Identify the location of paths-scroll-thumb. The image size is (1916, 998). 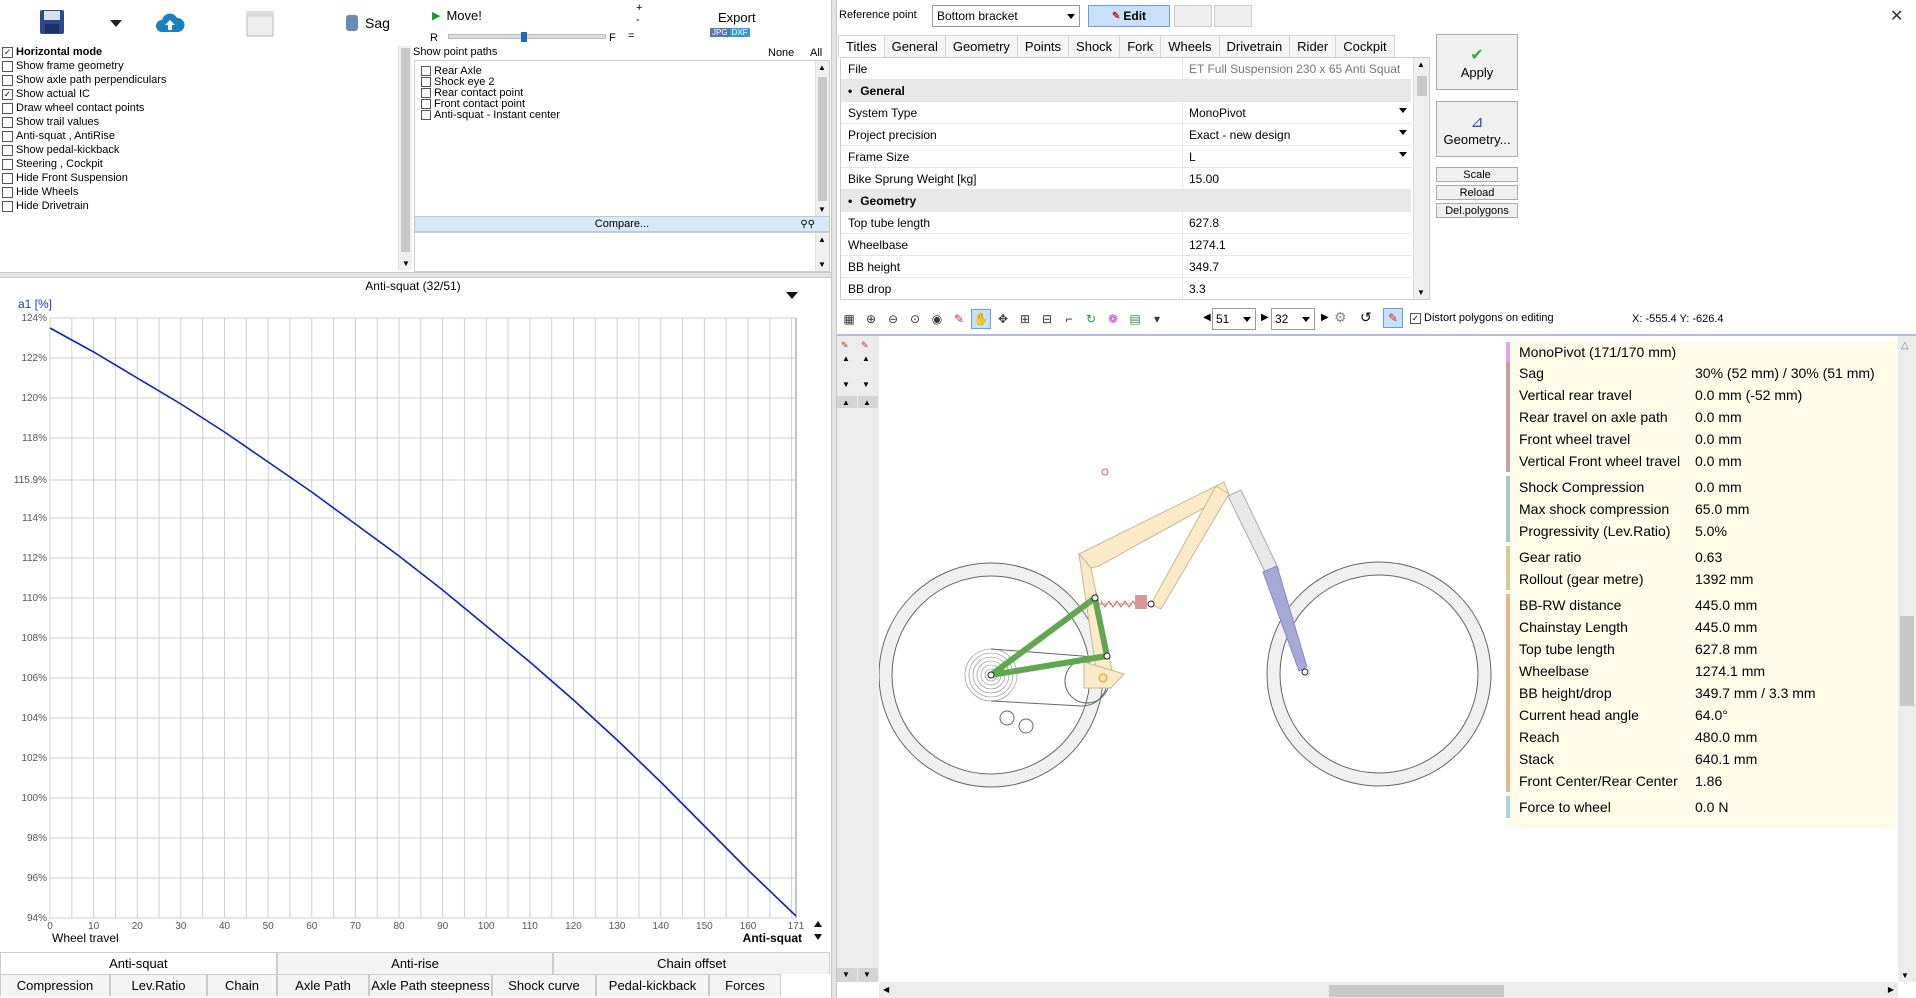
(822, 139).